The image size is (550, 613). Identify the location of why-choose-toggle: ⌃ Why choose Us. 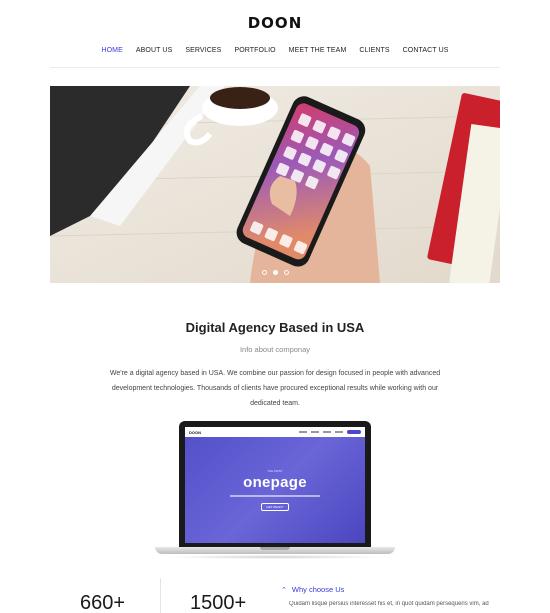
(312, 589).